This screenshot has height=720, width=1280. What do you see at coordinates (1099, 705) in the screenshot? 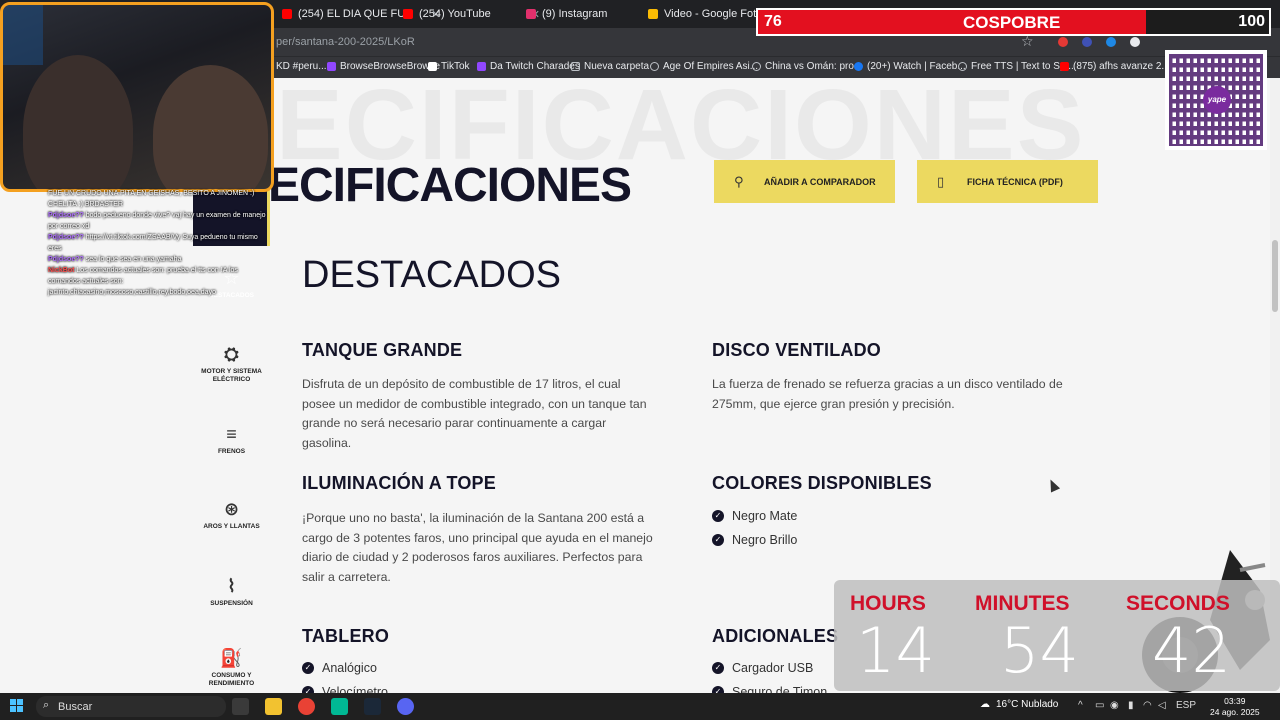
I see `tray-icon: ▭` at bounding box center [1099, 705].